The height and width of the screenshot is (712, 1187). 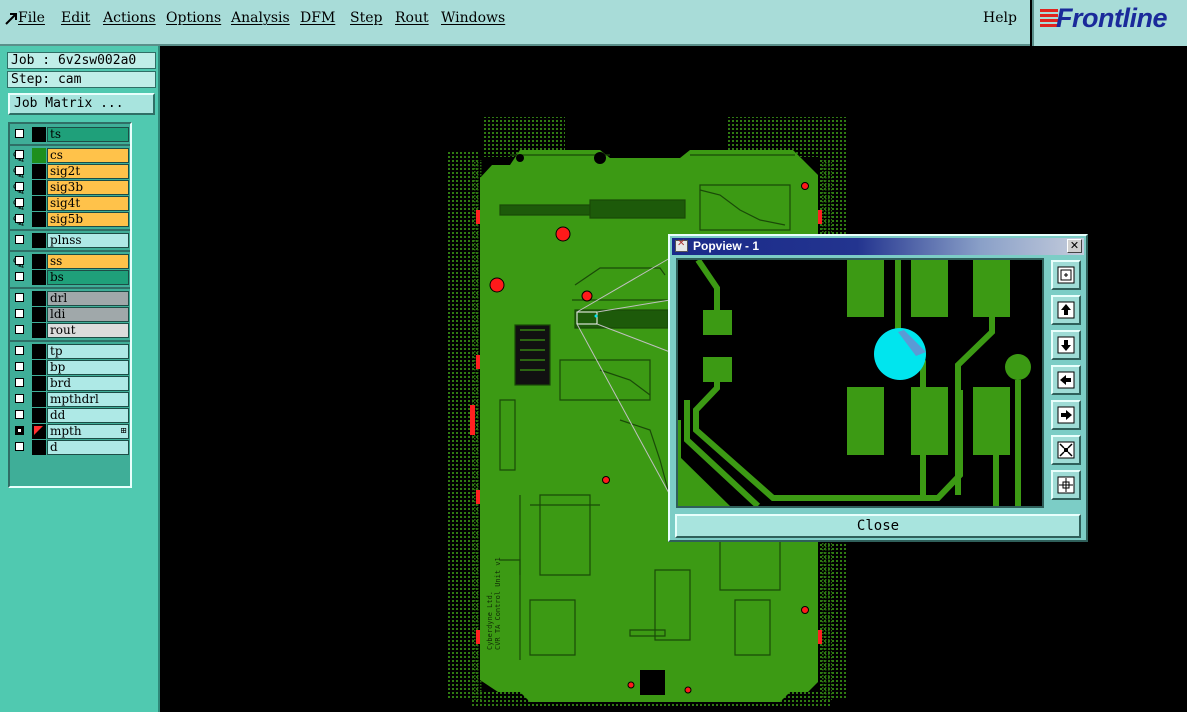 I want to click on layer-row-rout: rout, so click(x=71, y=330).